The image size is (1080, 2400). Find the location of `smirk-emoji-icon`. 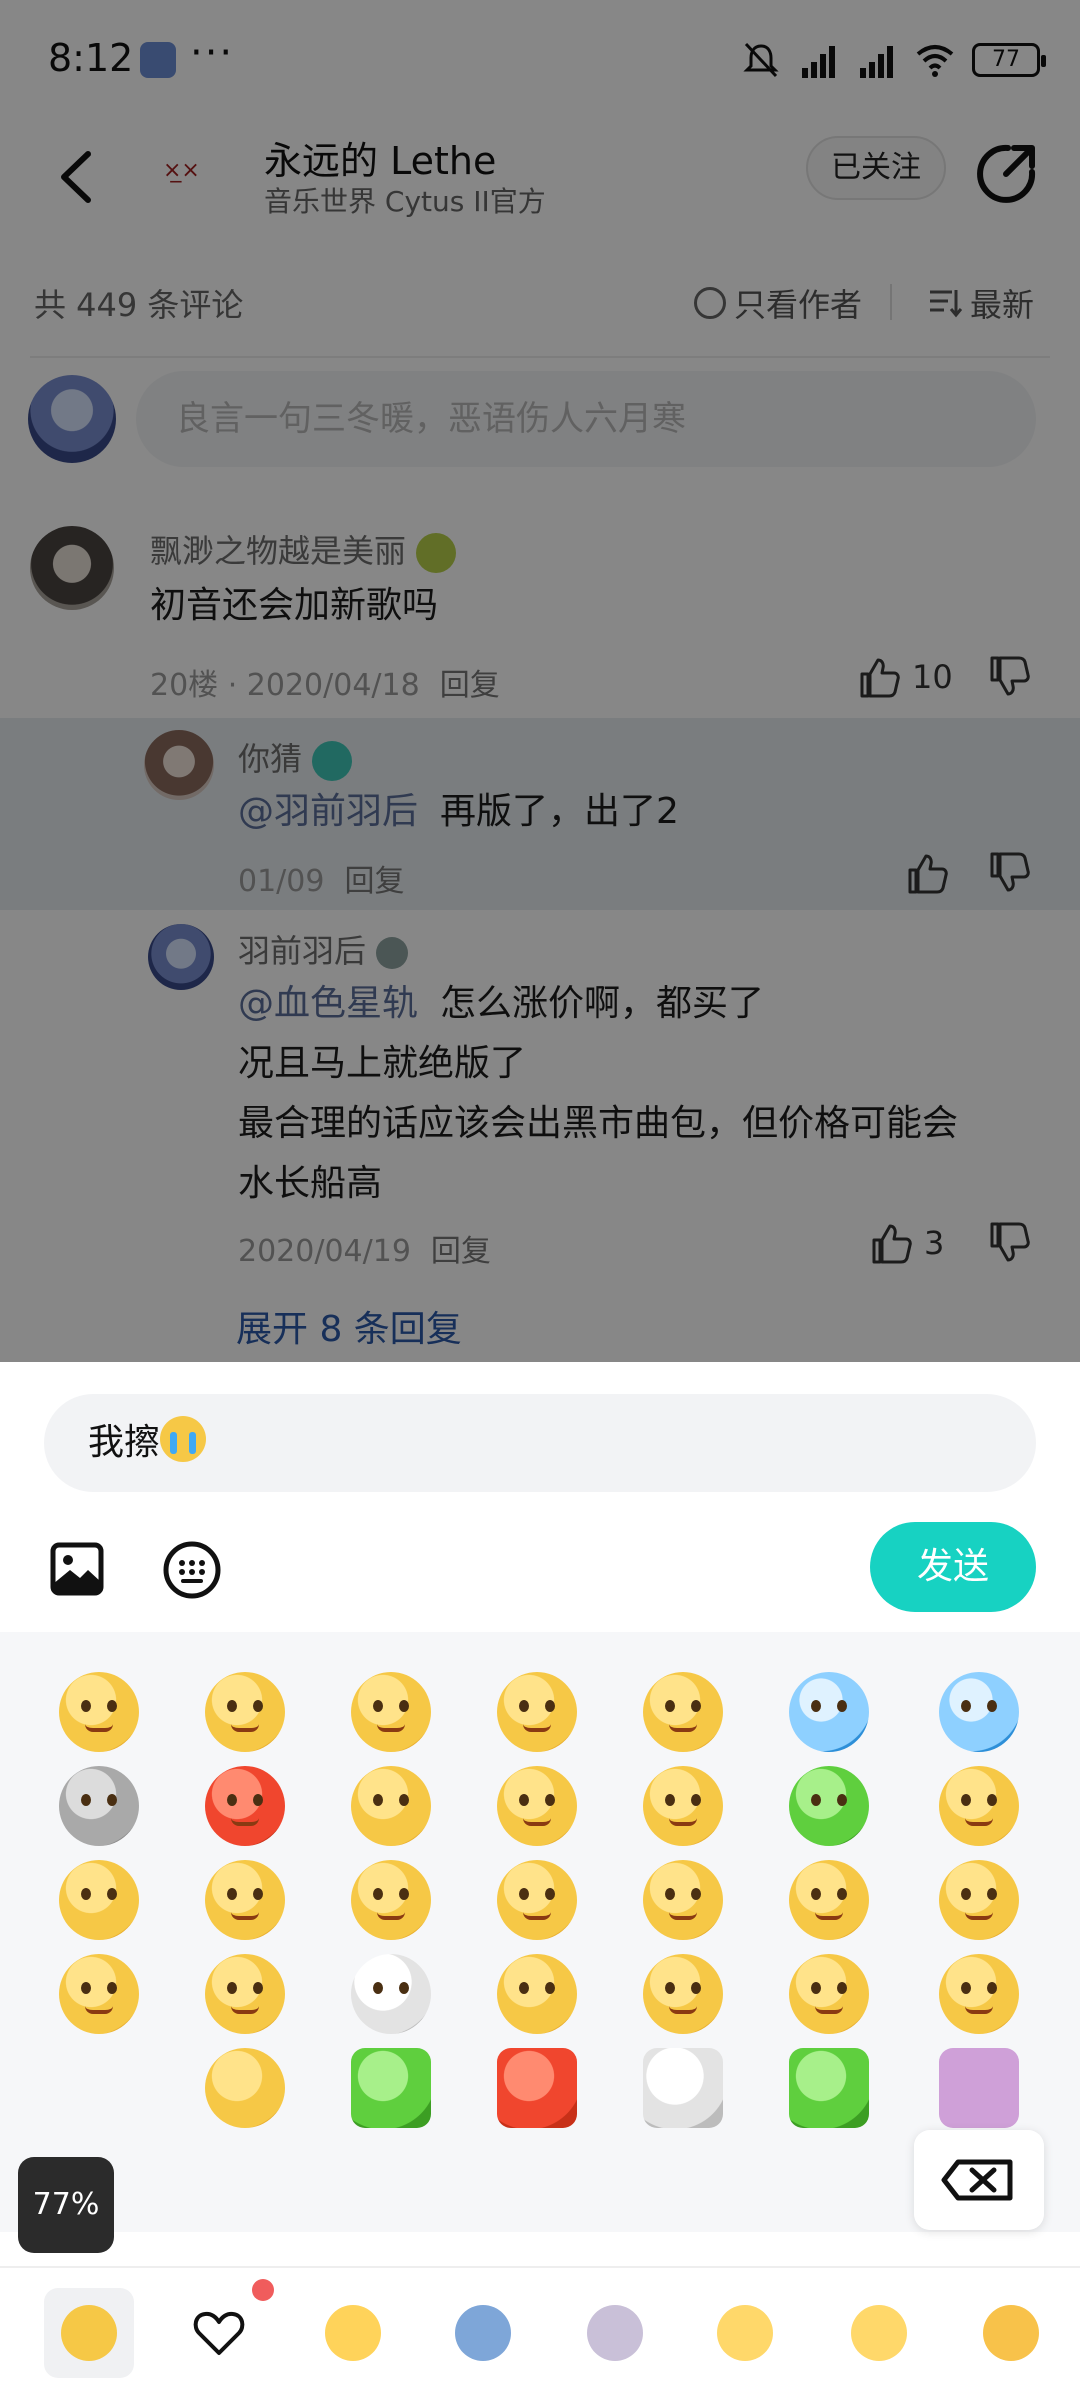

smirk-emoji-icon is located at coordinates (245, 1900).